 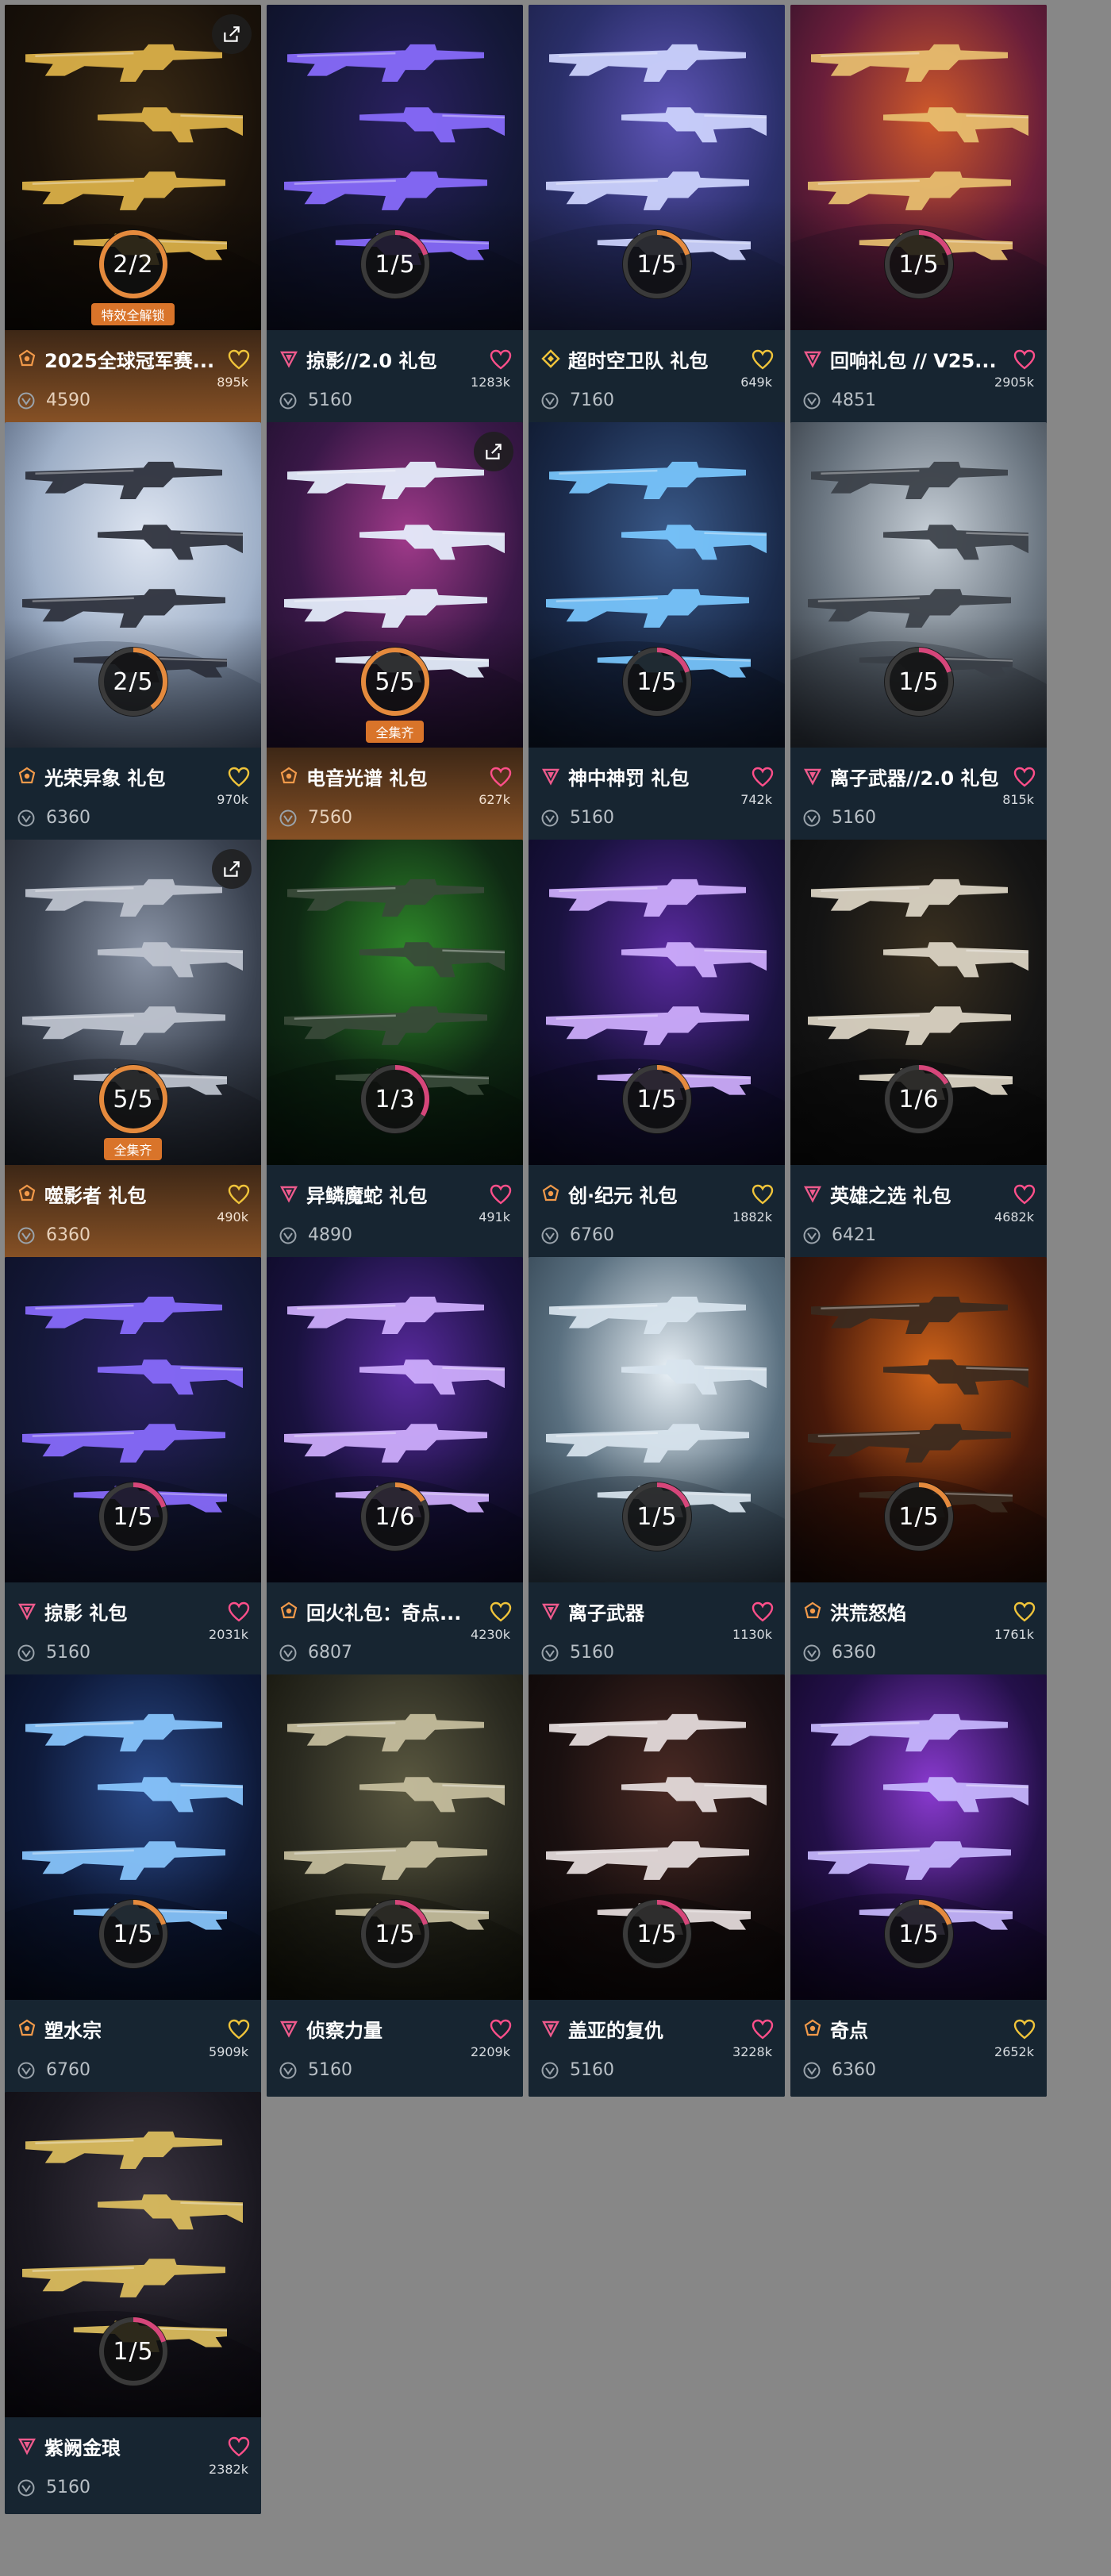 What do you see at coordinates (868, 1612) in the screenshot?
I see `bundle-name: 洪荒怒焰` at bounding box center [868, 1612].